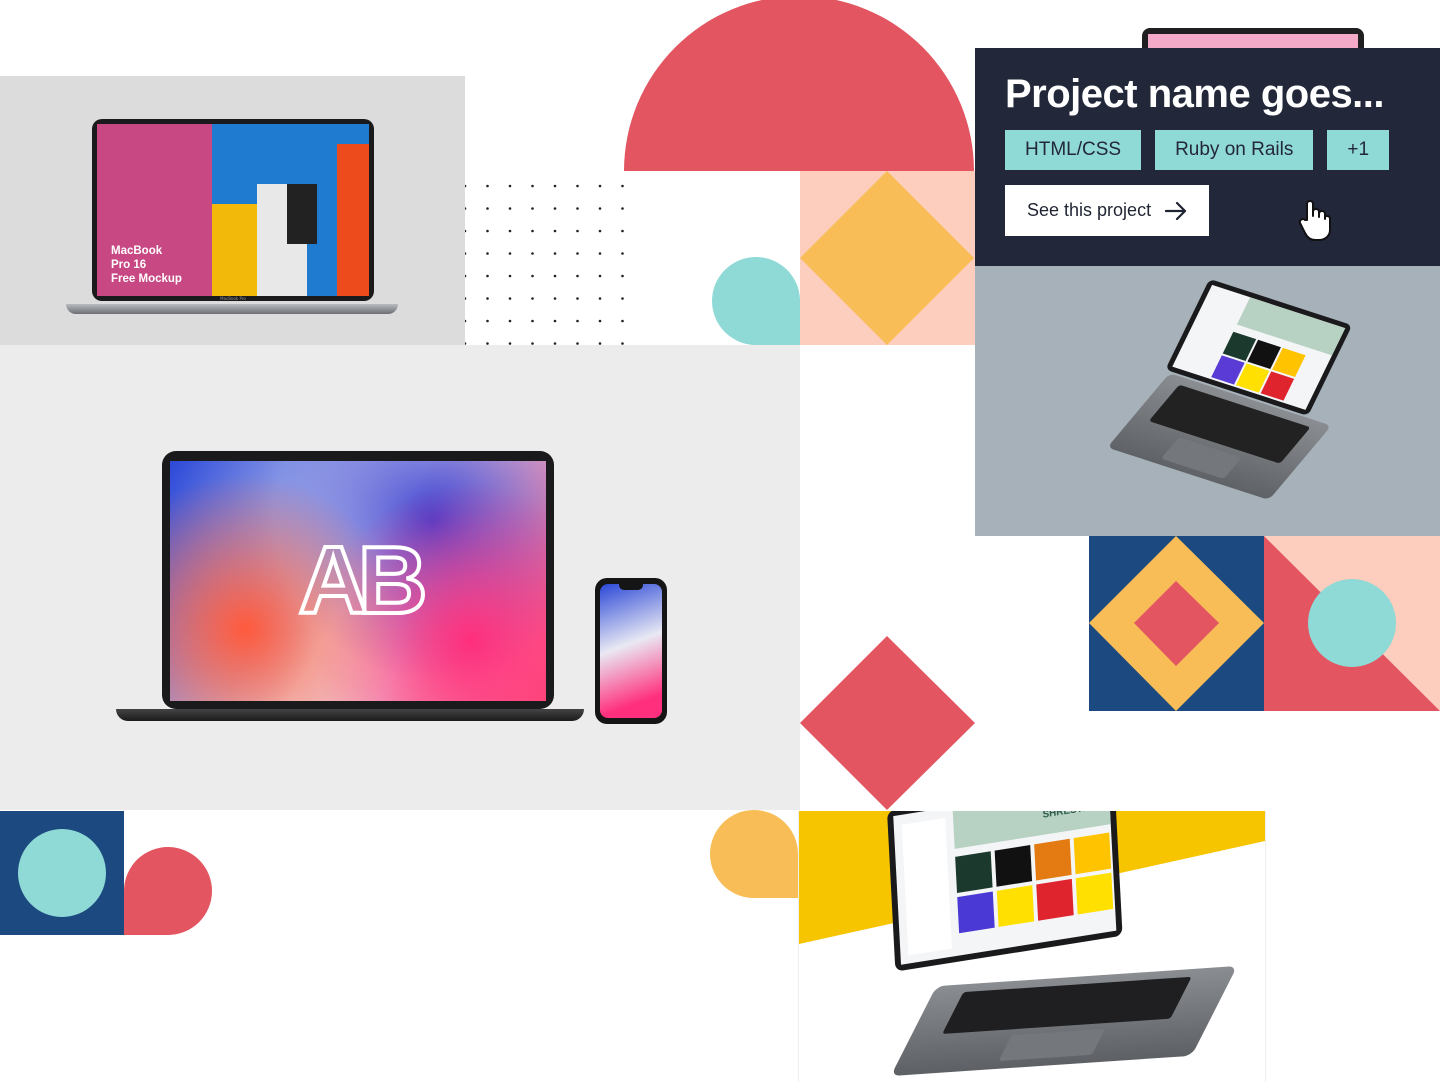 The height and width of the screenshot is (1082, 1440). I want to click on arrow-right-icon, so click(1176, 210).